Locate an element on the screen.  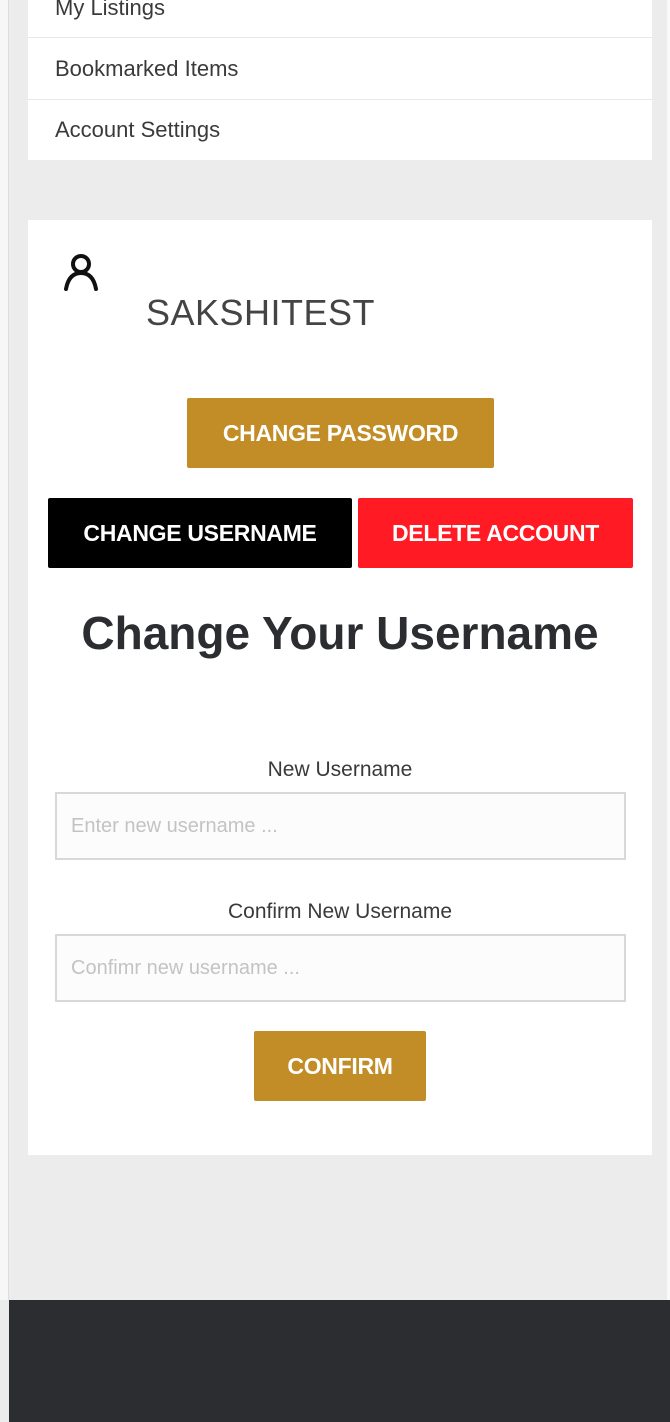
page-footer is located at coordinates (339, 1361).